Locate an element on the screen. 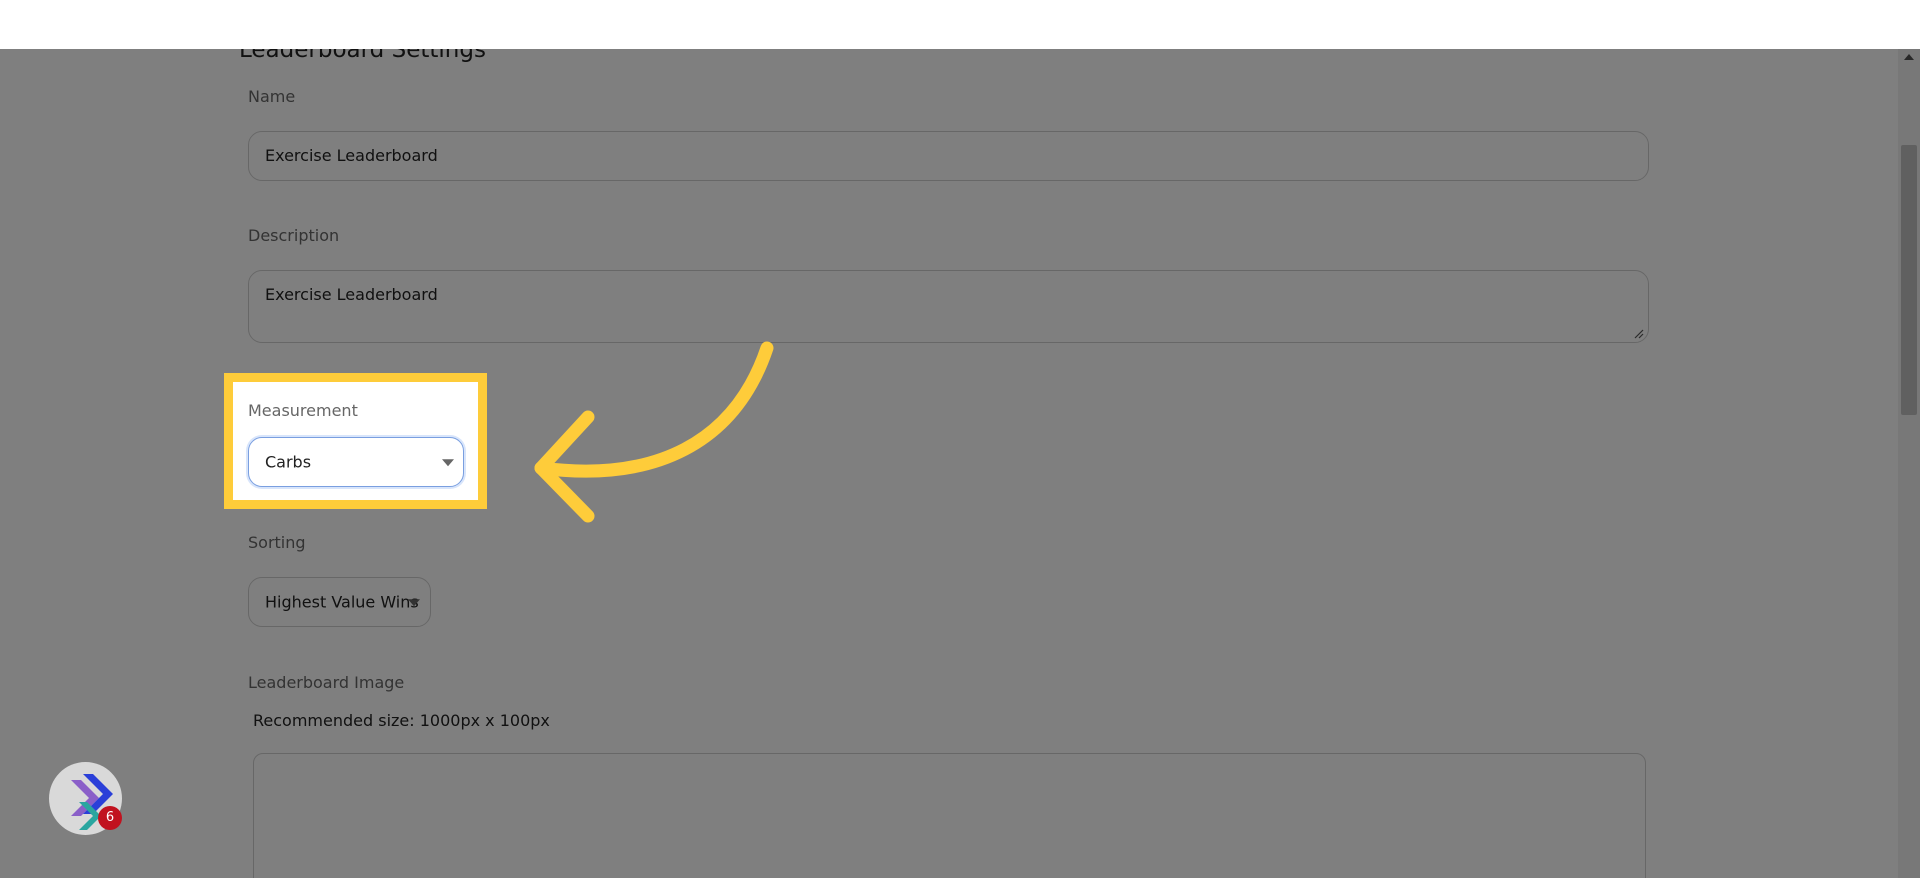 This screenshot has width=1920, height=878. leaderboard-image-label: Leaderboard Image is located at coordinates (326, 682).